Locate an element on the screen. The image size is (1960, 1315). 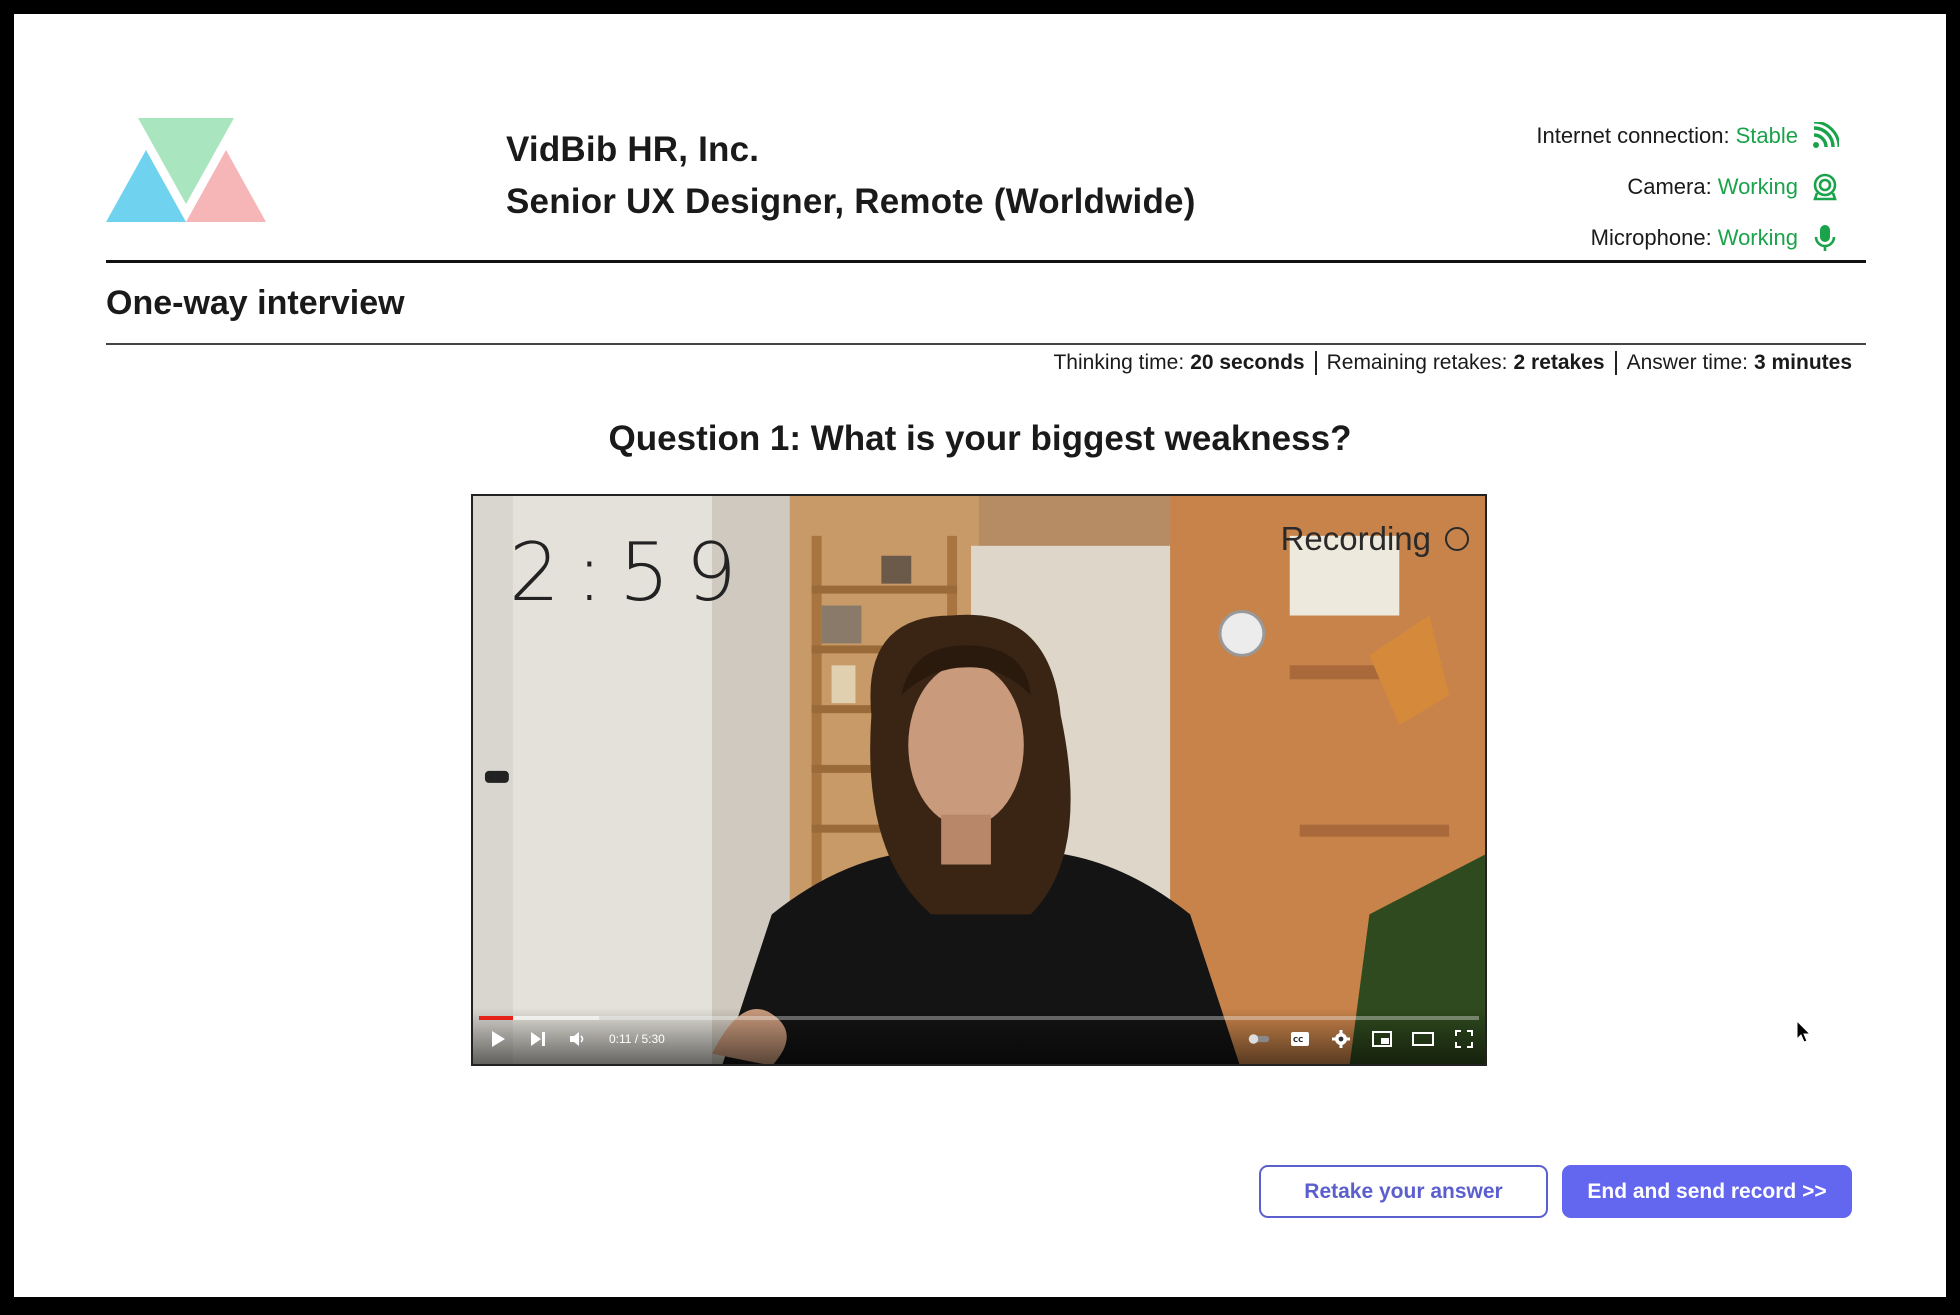
play-icon is located at coordinates (498, 1039).